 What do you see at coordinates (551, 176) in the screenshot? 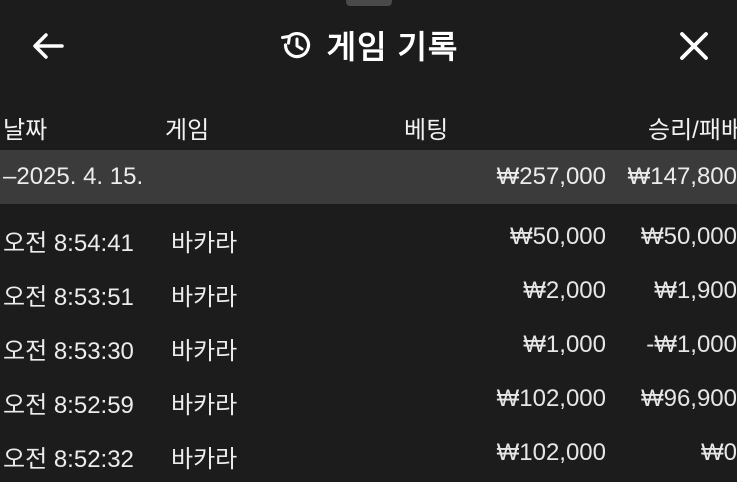
I see `group-bet-total: ₩257,000` at bounding box center [551, 176].